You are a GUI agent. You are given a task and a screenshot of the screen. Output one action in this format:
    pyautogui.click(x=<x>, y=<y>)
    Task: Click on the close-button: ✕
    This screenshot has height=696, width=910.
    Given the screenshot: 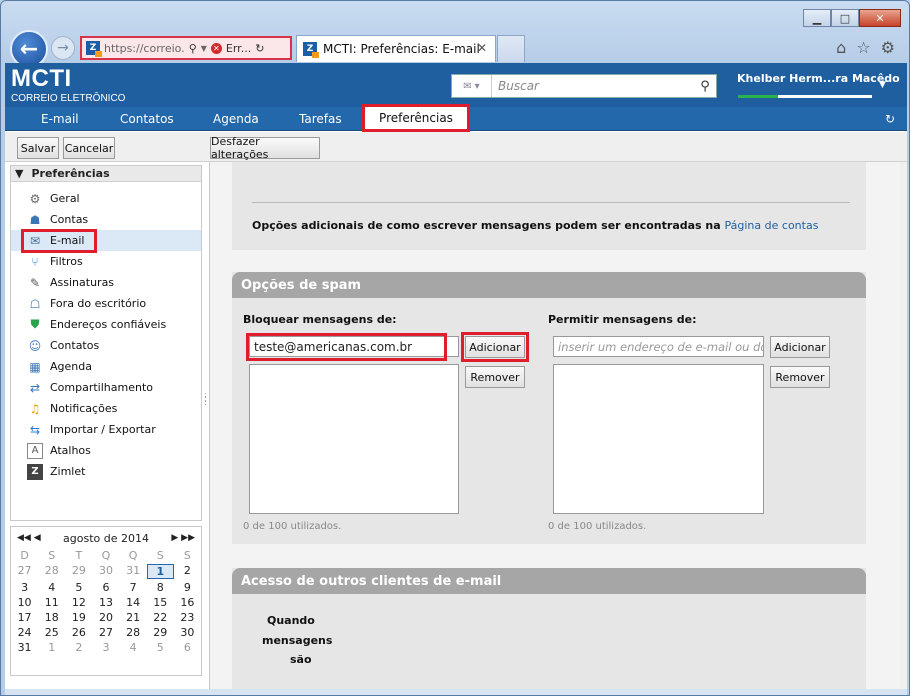 What is the action you would take?
    pyautogui.click(x=880, y=18)
    